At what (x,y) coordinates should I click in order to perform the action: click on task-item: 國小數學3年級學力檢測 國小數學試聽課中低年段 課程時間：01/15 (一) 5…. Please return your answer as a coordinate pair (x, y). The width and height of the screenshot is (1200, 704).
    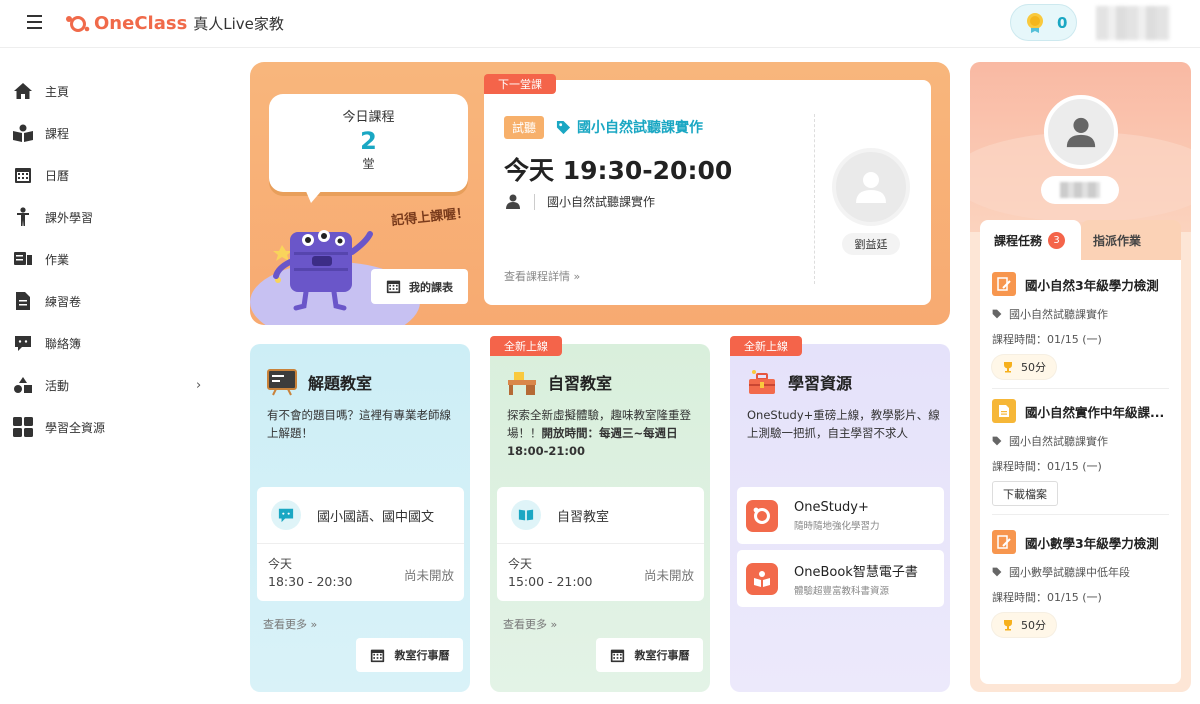
    Looking at the image, I should click on (1080, 583).